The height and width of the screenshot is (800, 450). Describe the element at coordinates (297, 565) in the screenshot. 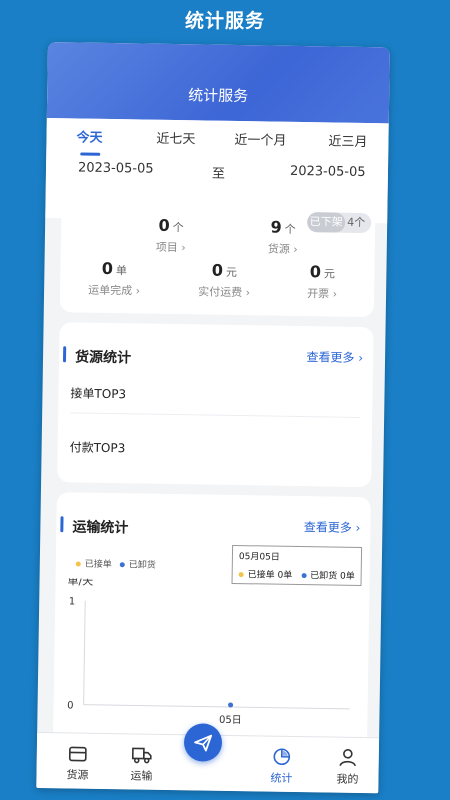

I see `chart-tooltip: 05月05日 已接单 0单 已卸货 0单` at that location.